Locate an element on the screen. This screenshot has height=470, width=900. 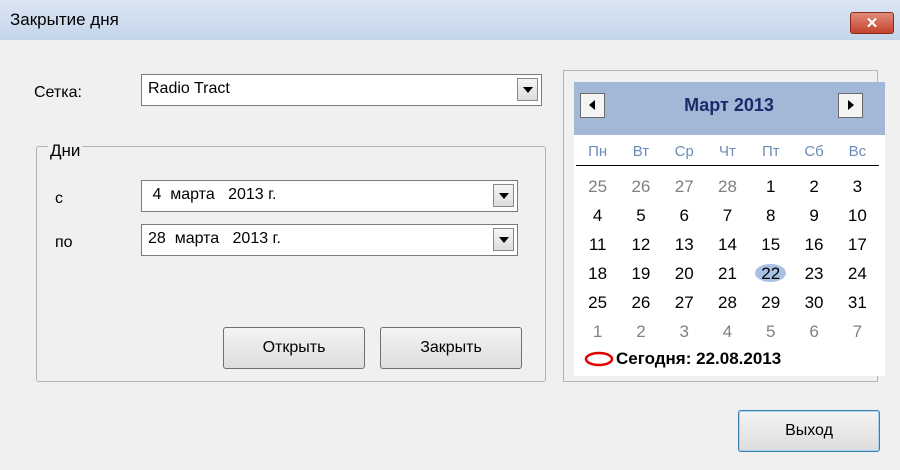
calendar-day: 12 is located at coordinates (640, 244).